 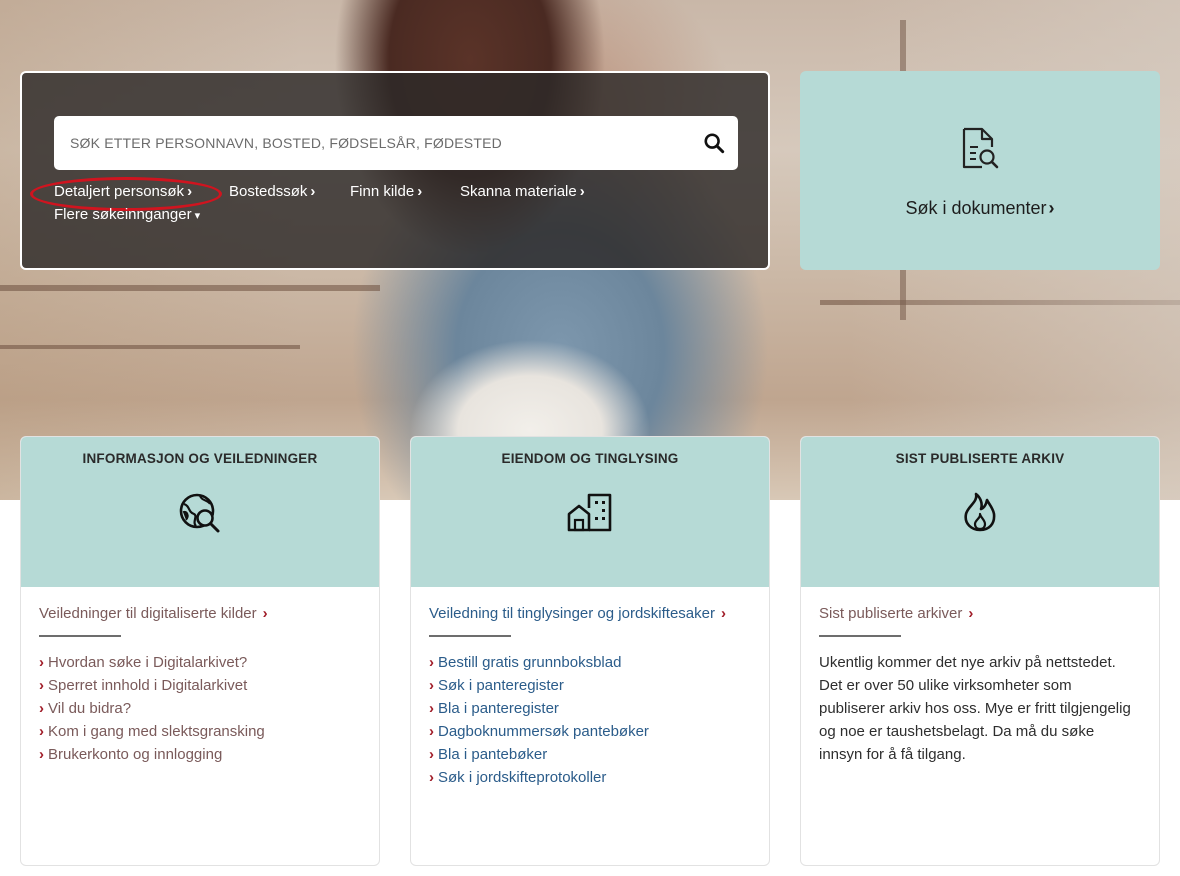 I want to click on search-box, so click(x=396, y=143).